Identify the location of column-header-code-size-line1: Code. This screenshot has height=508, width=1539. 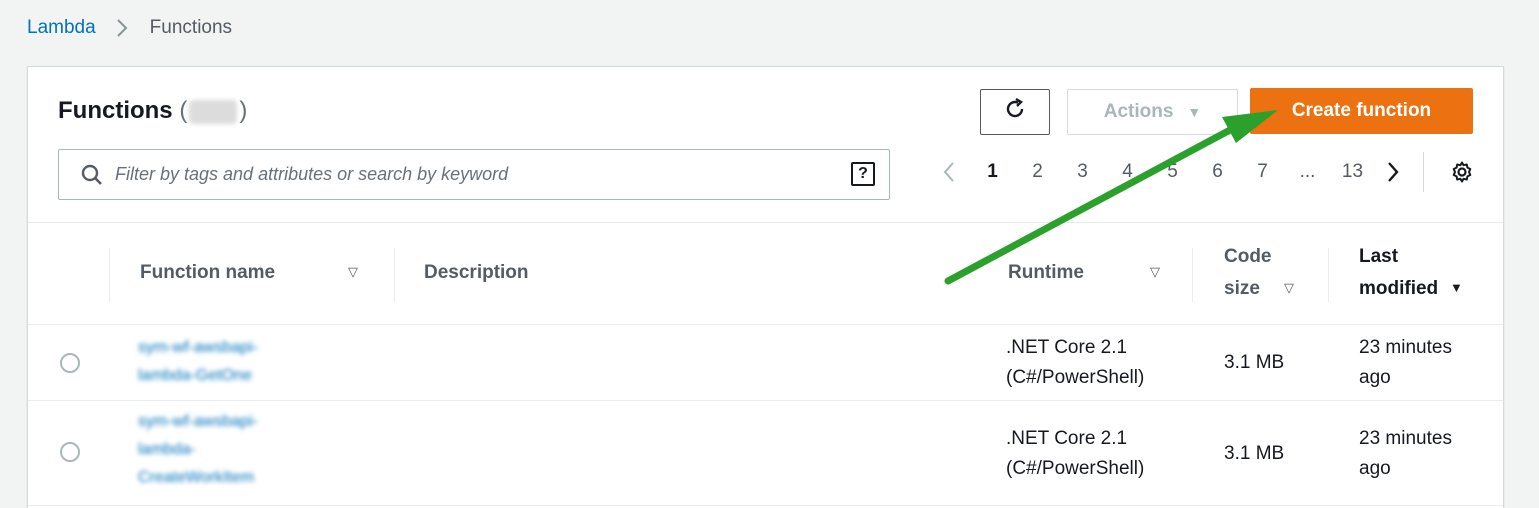
(1248, 257).